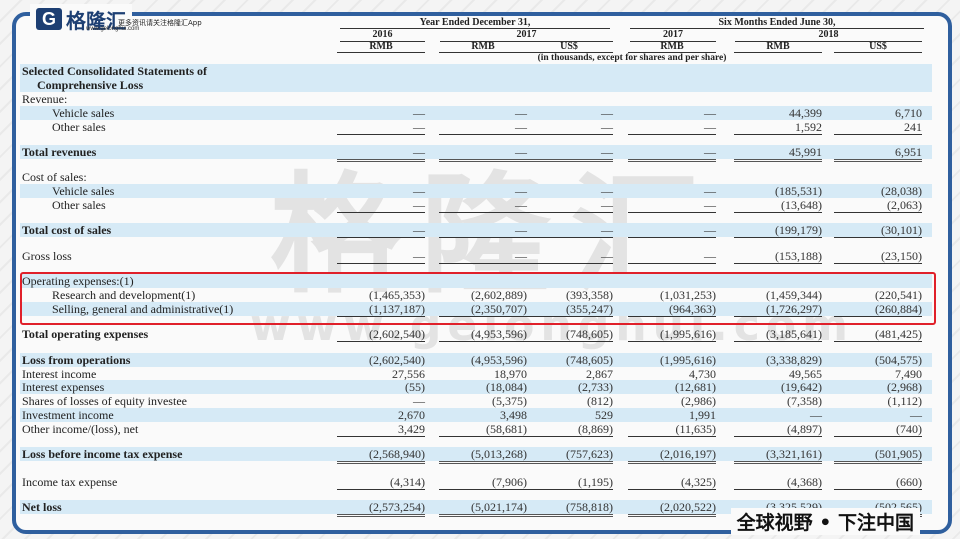  Describe the element at coordinates (828, 34) in the screenshot. I see `header-year: 2018` at that location.